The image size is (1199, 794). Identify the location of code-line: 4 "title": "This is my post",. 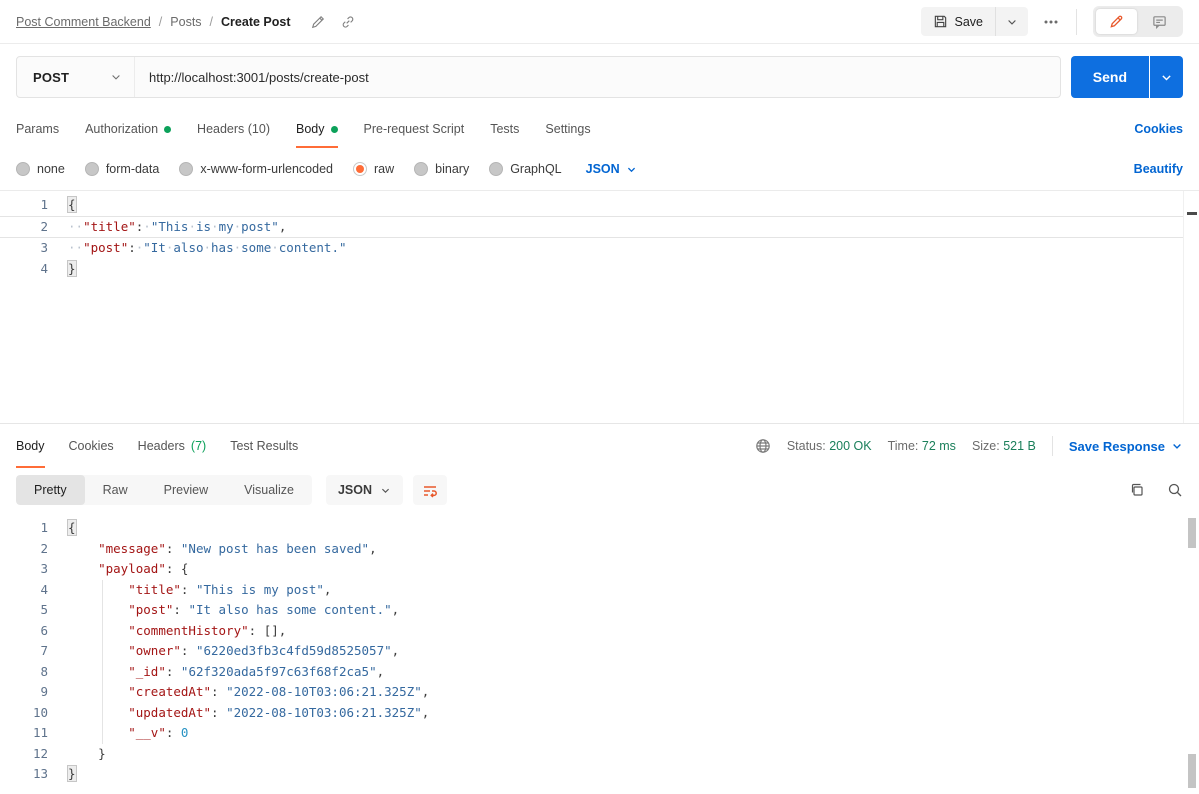
(599, 589).